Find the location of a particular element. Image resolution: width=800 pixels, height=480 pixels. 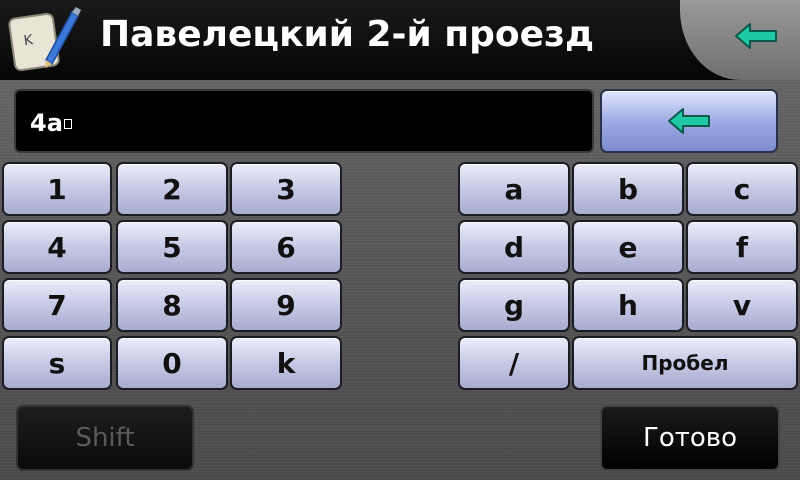

back-button is located at coordinates (756, 36).